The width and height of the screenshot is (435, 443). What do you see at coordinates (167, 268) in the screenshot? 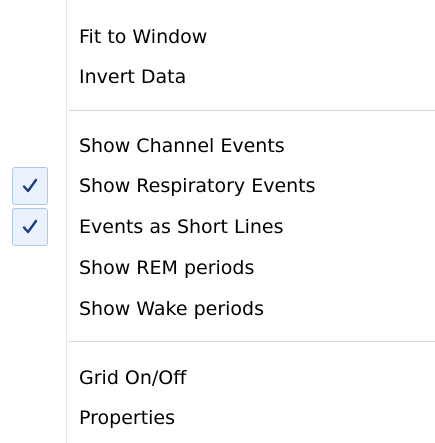
I see `menu-item-label: Show REM periods` at bounding box center [167, 268].